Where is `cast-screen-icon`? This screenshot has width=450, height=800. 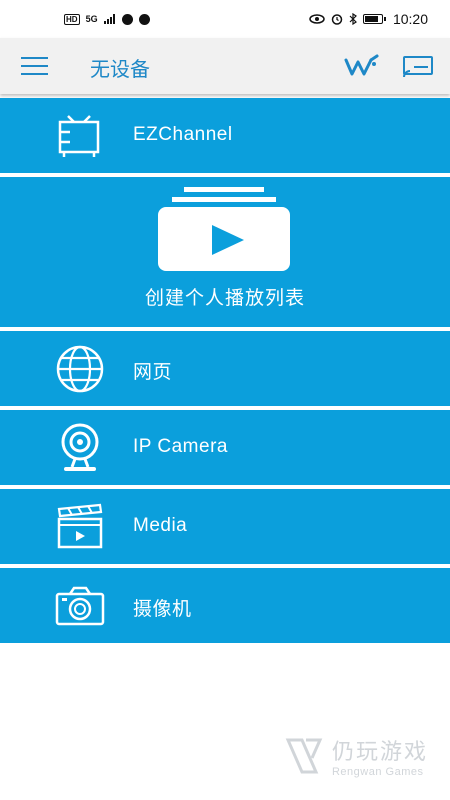
cast-screen-icon is located at coordinates (418, 67).